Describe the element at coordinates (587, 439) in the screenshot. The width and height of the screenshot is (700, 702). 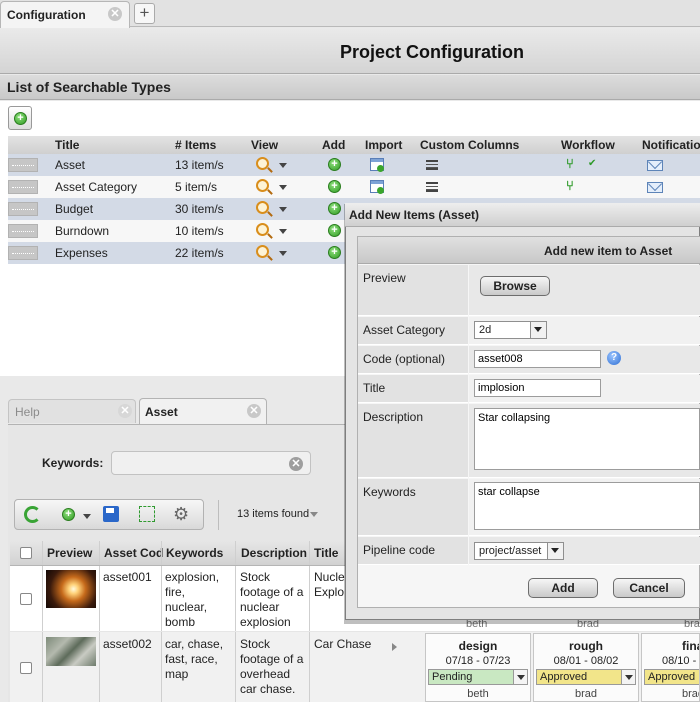
I see `description-textarea: Star collapsing` at that location.